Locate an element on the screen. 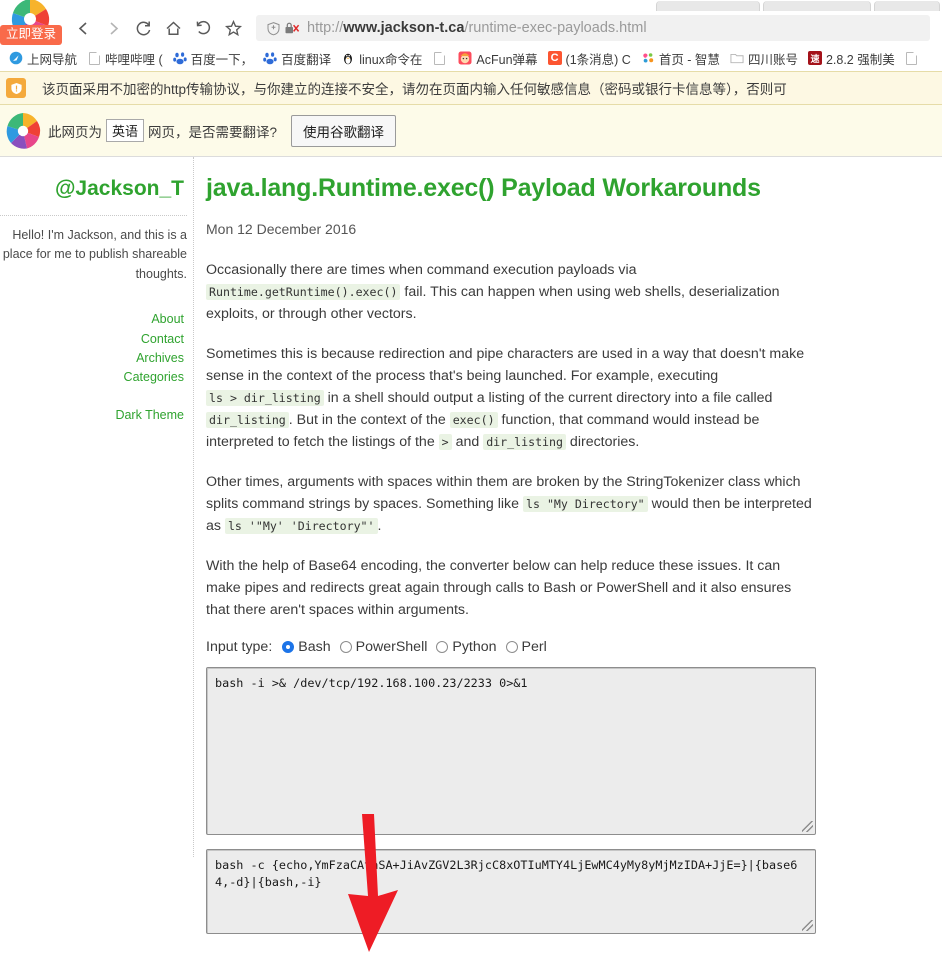 This screenshot has height=962, width=942. radio-python: Python is located at coordinates (466, 647).